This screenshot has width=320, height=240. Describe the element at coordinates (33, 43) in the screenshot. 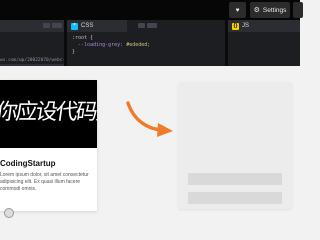

I see `html-editor-panel: ws.com/wp/20022070/webc-` at that location.